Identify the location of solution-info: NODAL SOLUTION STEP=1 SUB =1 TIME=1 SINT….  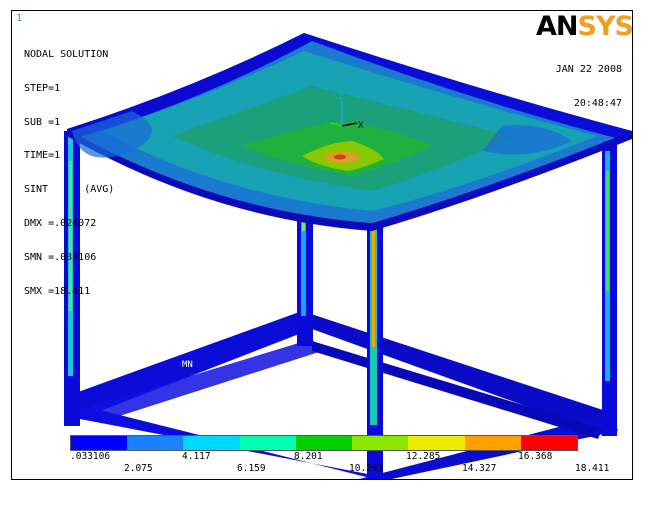
(69, 173).